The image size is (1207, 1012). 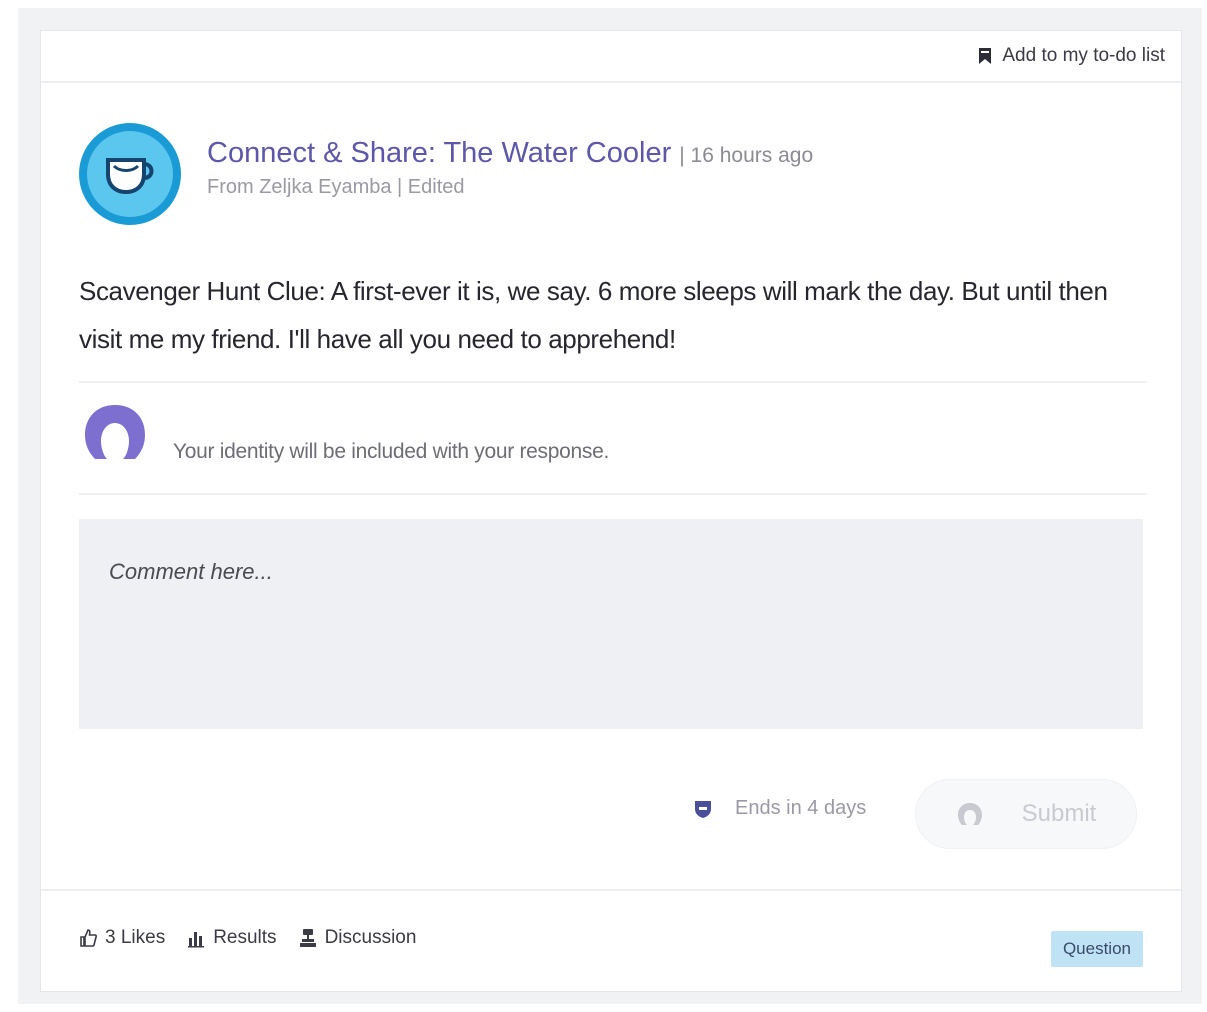 I want to click on post-time: | 16 hours ago, so click(x=746, y=155).